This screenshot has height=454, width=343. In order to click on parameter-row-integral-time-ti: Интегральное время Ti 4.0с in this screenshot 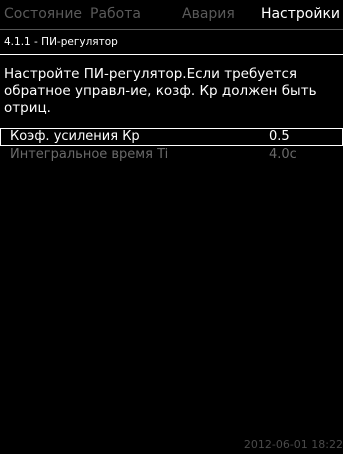, I will do `click(171, 155)`.